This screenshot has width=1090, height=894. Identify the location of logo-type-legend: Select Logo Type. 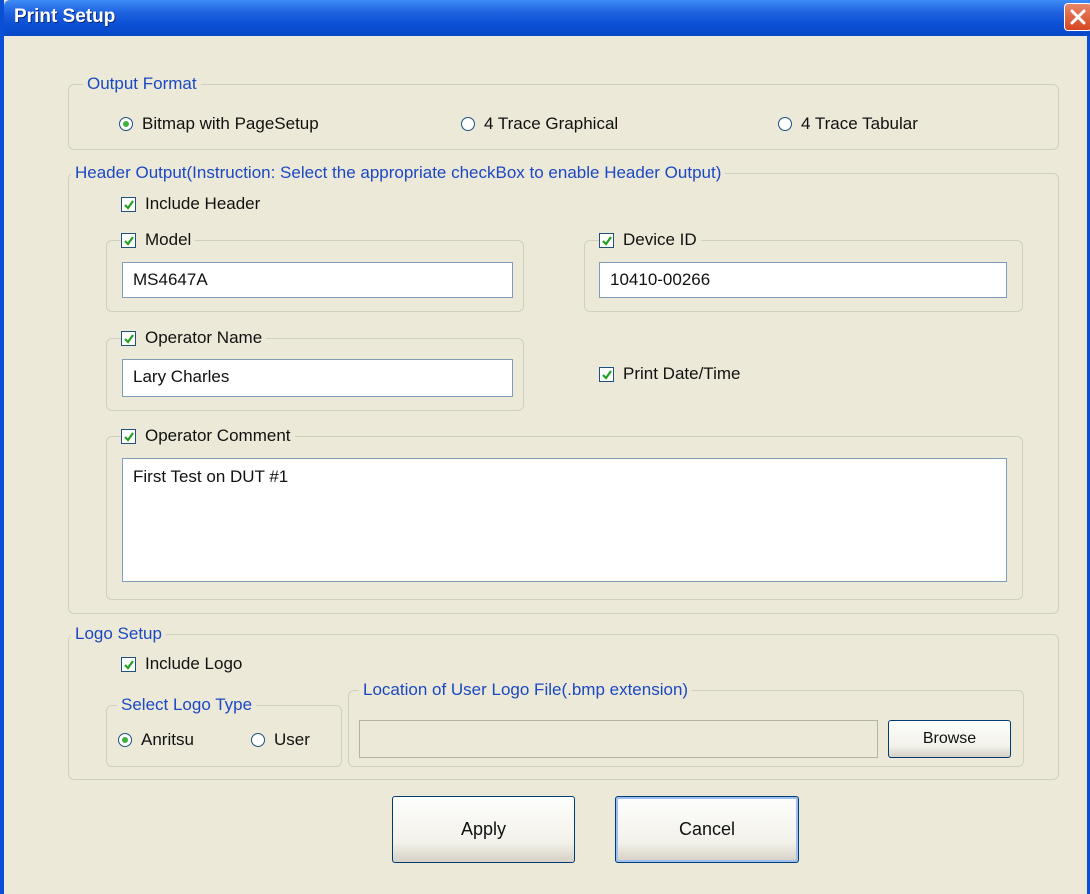
(187, 705).